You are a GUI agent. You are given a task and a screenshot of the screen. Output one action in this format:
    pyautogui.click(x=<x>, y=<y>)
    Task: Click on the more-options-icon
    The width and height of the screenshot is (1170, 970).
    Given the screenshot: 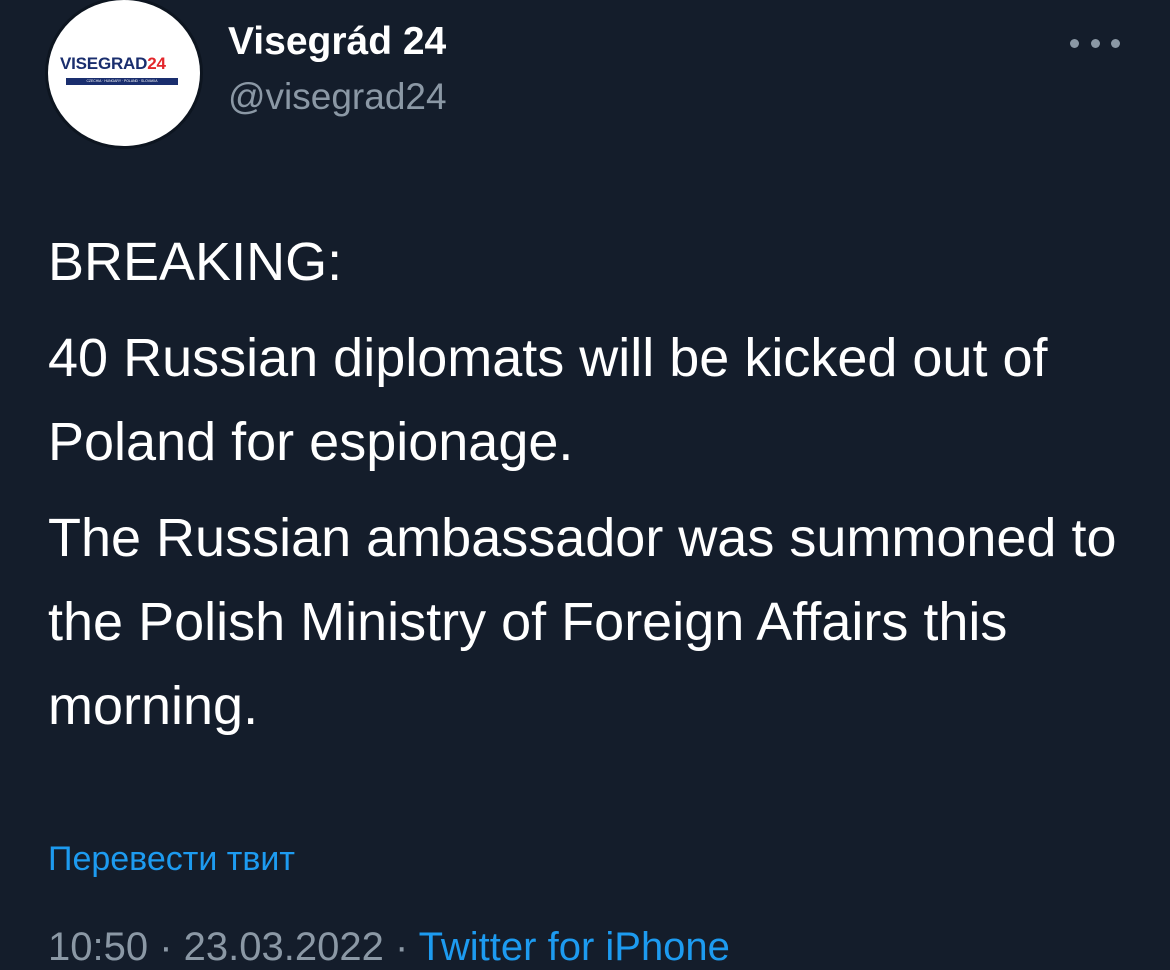 What is the action you would take?
    pyautogui.click(x=1095, y=43)
    